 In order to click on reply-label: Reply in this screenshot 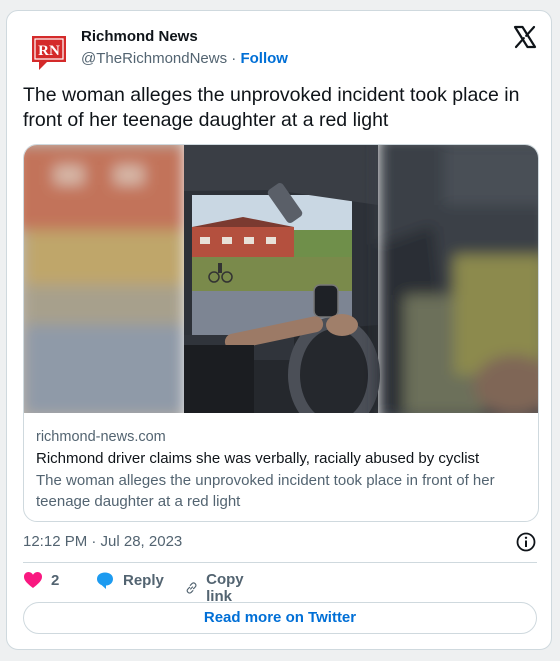, I will do `click(143, 580)`.